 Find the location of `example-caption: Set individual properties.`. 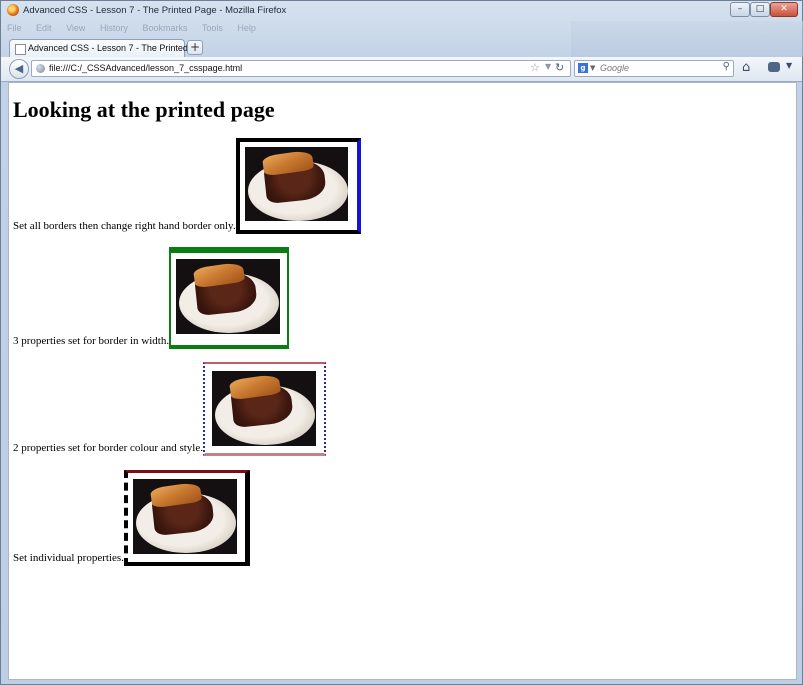

example-caption: Set individual properties. is located at coordinates (68, 558).